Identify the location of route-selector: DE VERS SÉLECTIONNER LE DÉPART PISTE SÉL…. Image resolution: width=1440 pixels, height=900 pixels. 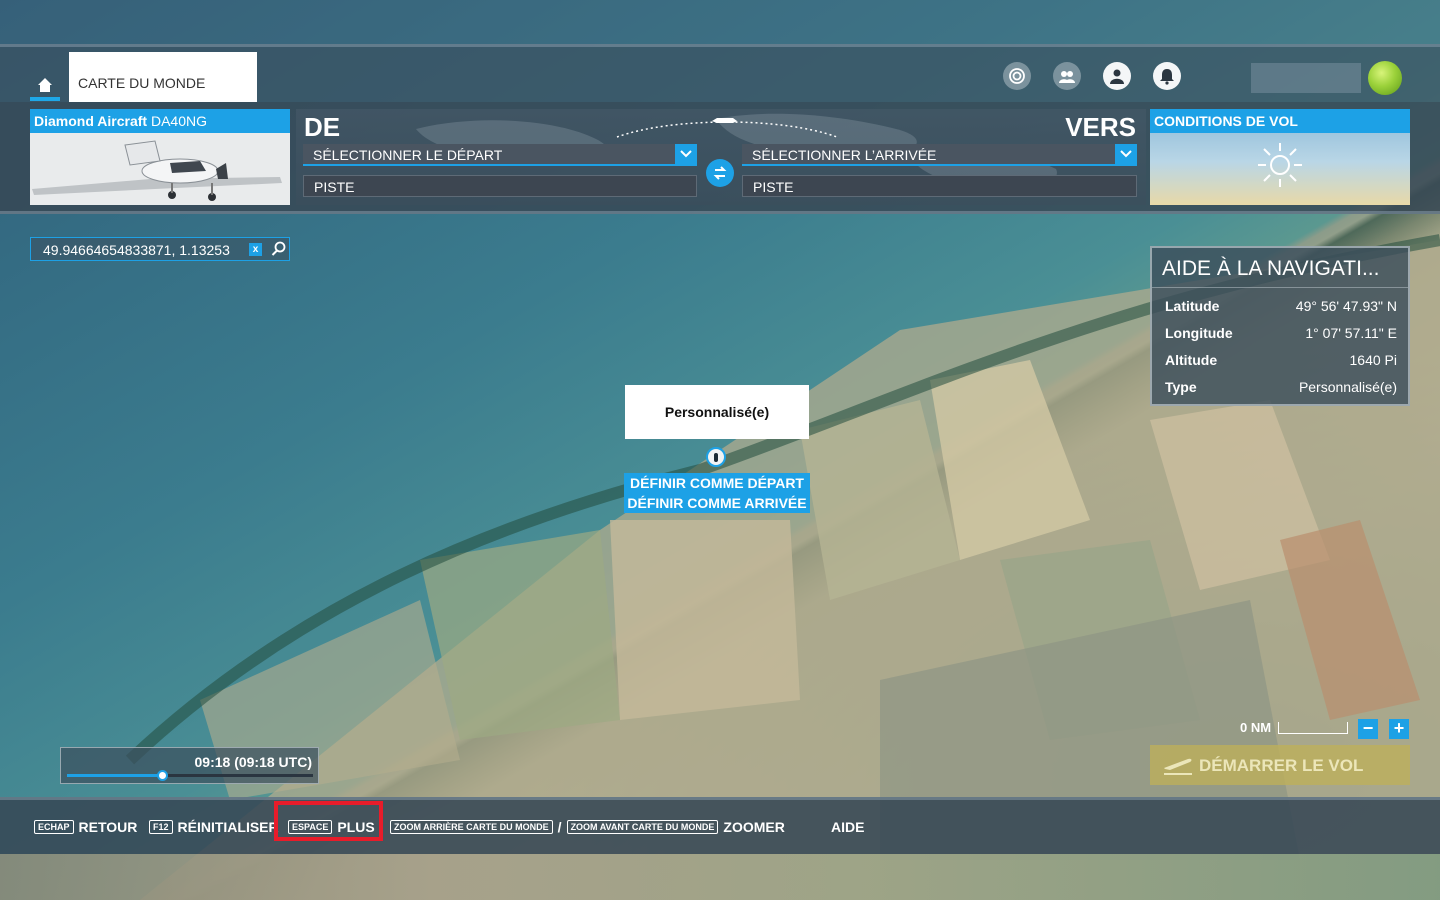
(721, 157).